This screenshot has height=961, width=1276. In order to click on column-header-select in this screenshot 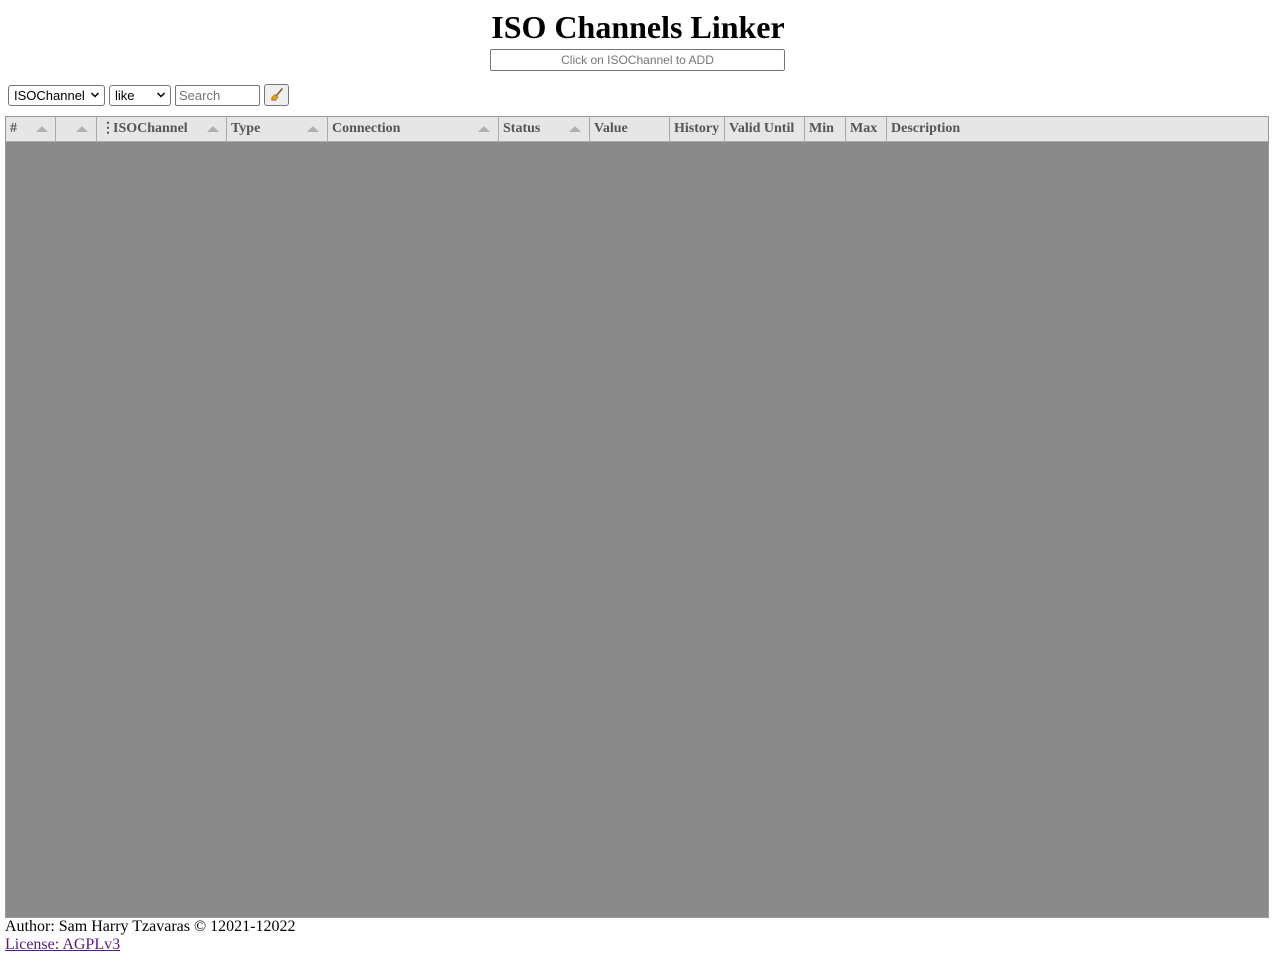, I will do `click(76, 129)`.